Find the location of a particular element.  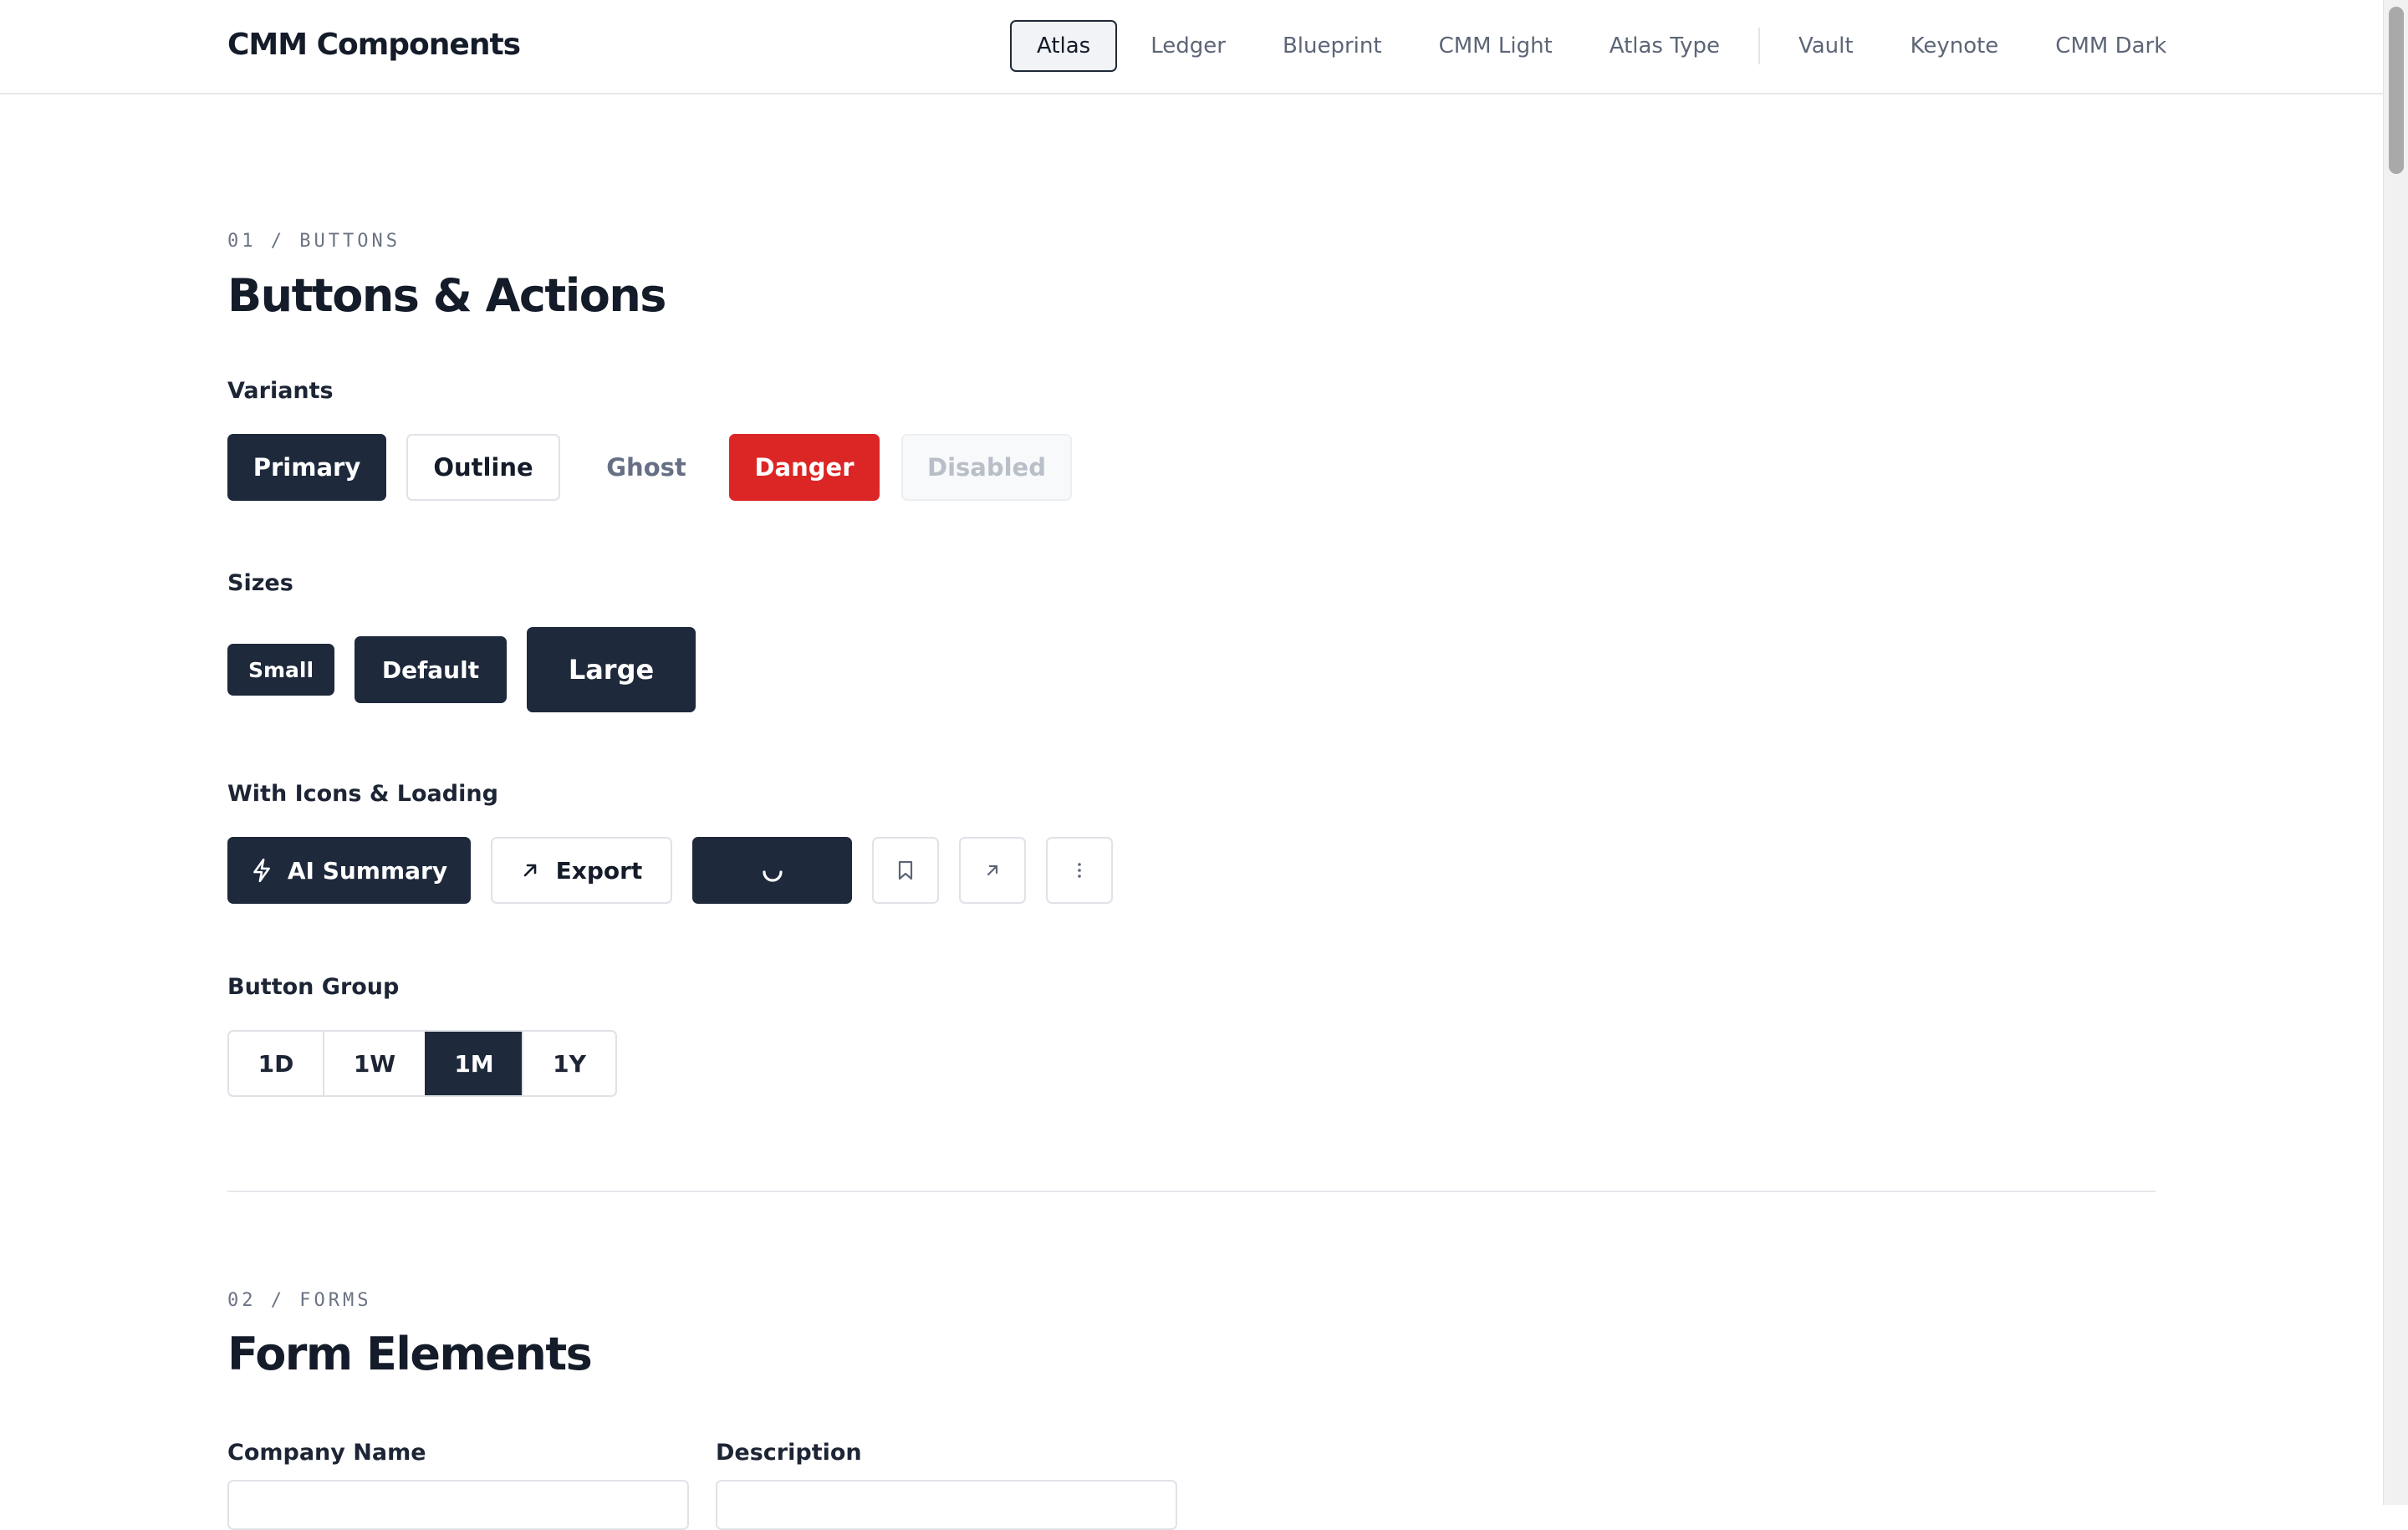

nav-item-ledger: Ledger is located at coordinates (1188, 46).